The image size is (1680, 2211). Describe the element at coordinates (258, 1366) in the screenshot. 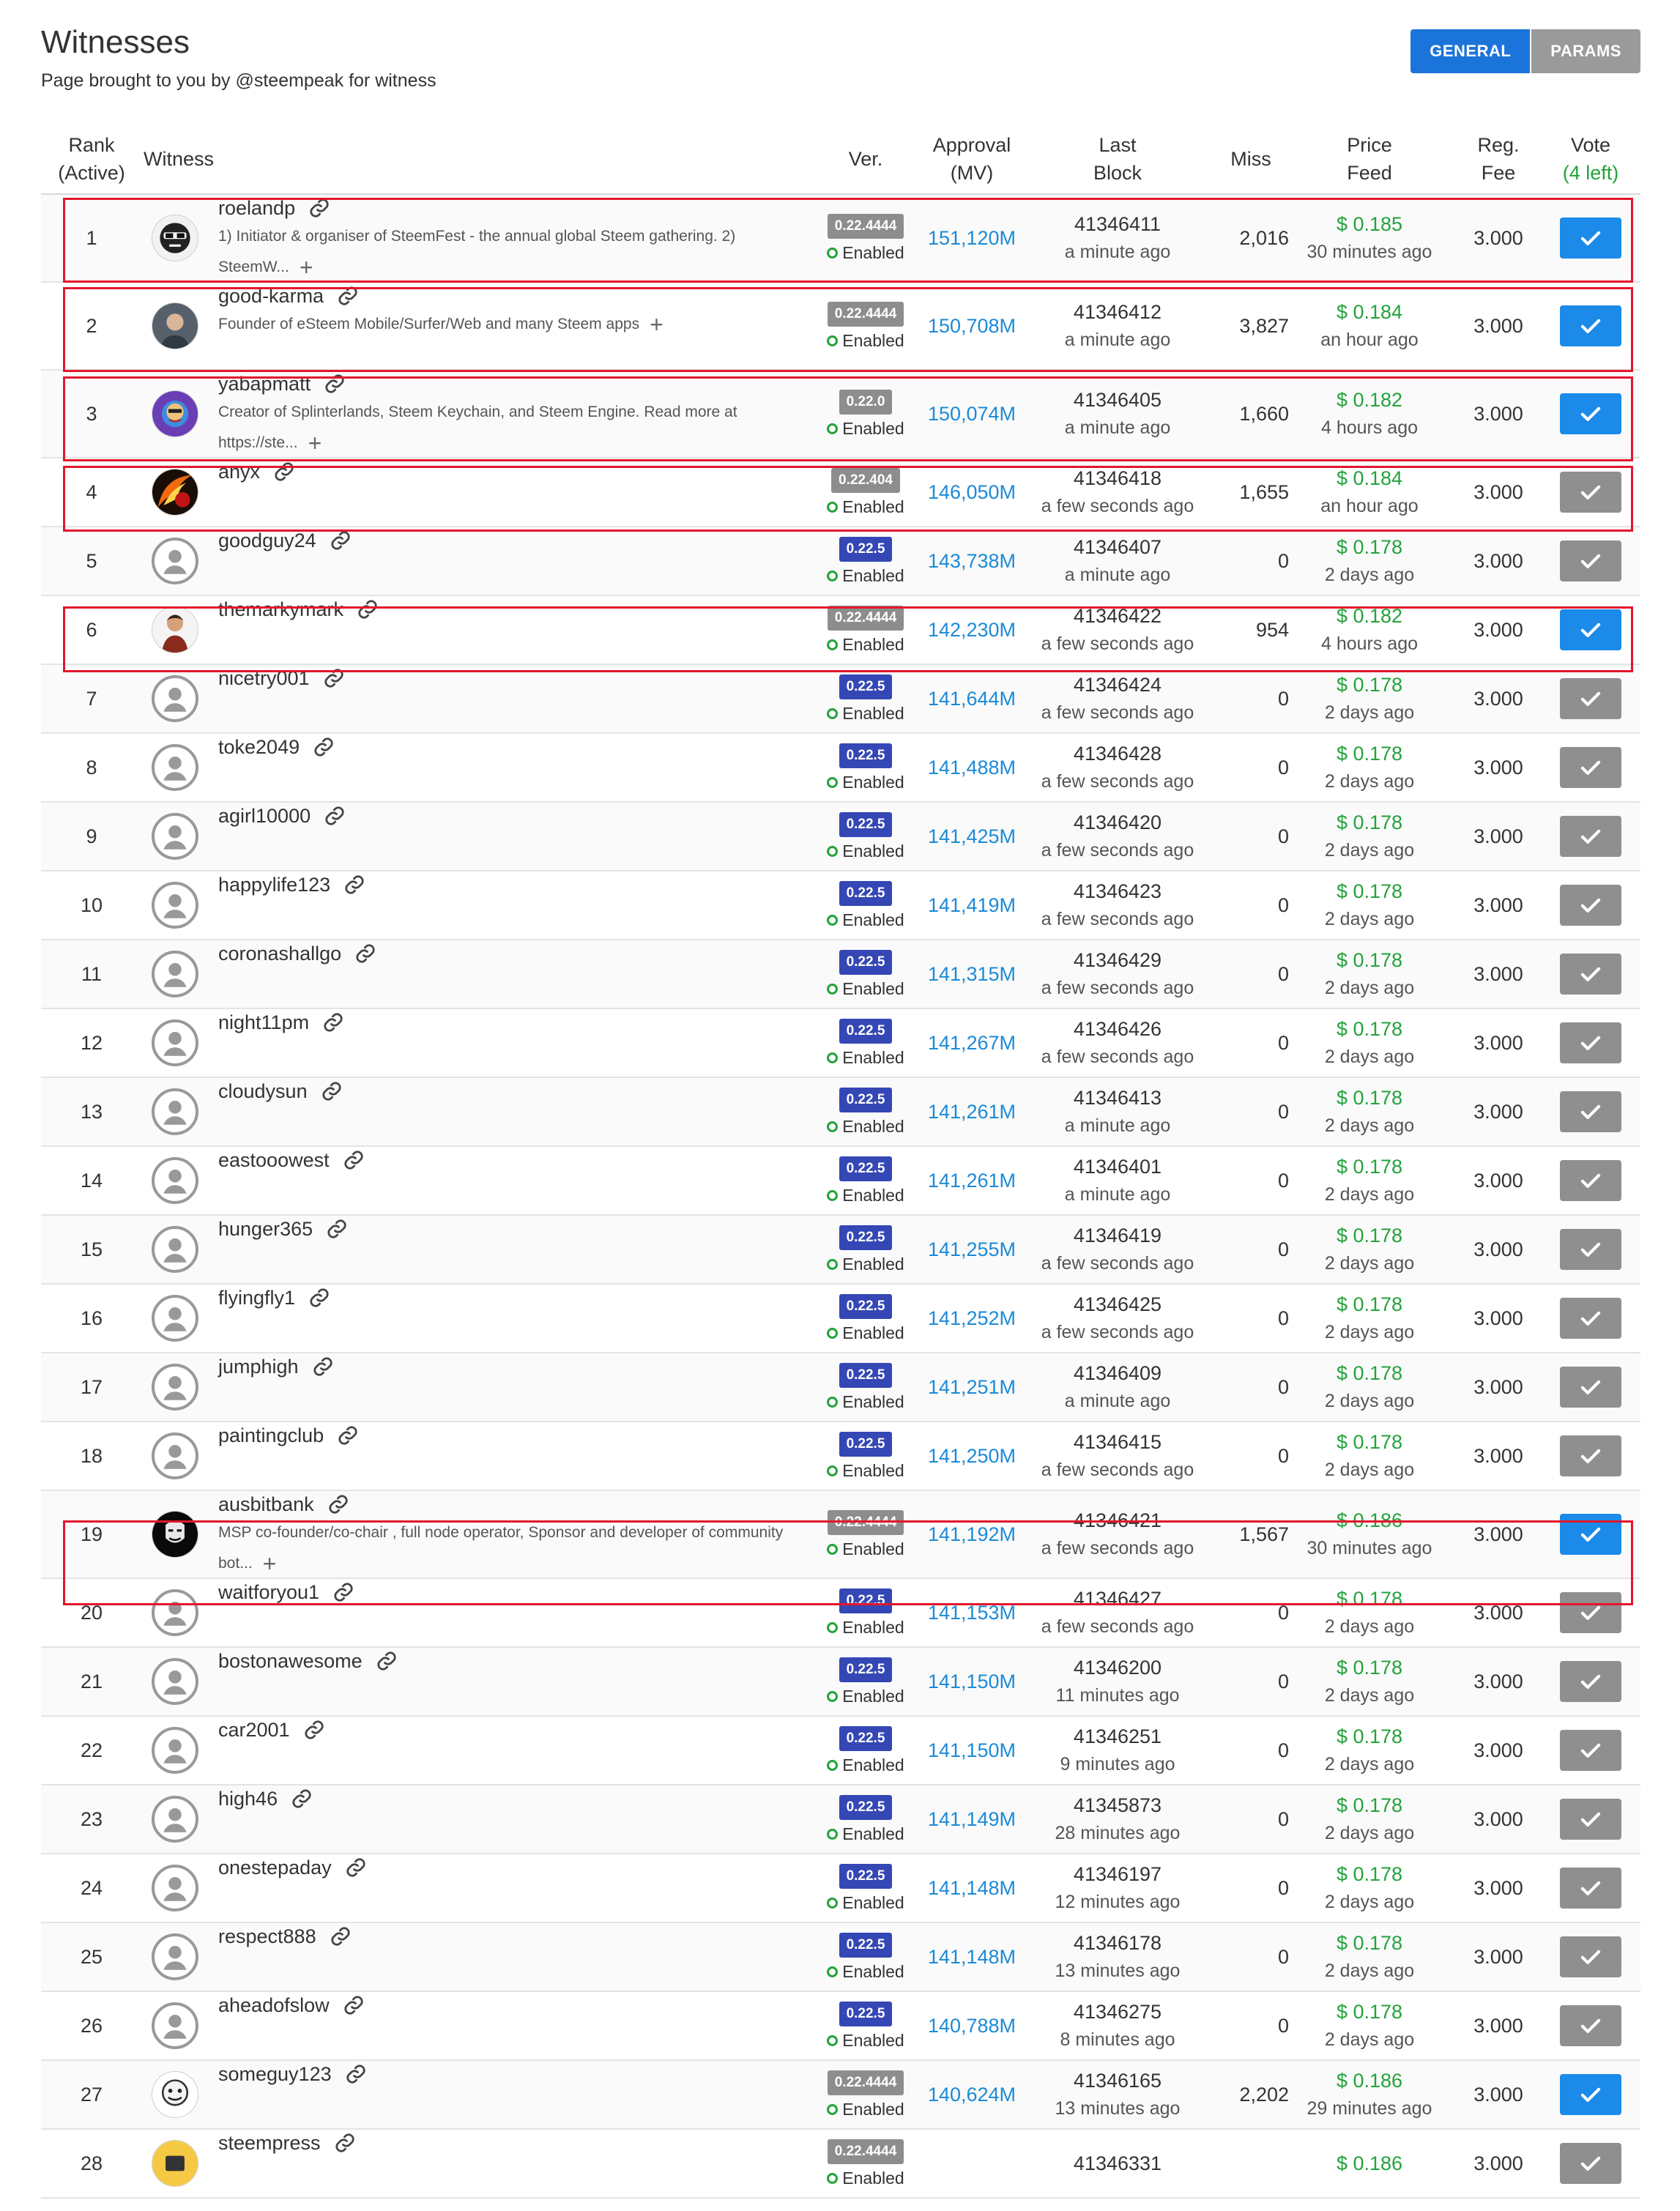

I see `witness-name-link: jumphigh` at that location.